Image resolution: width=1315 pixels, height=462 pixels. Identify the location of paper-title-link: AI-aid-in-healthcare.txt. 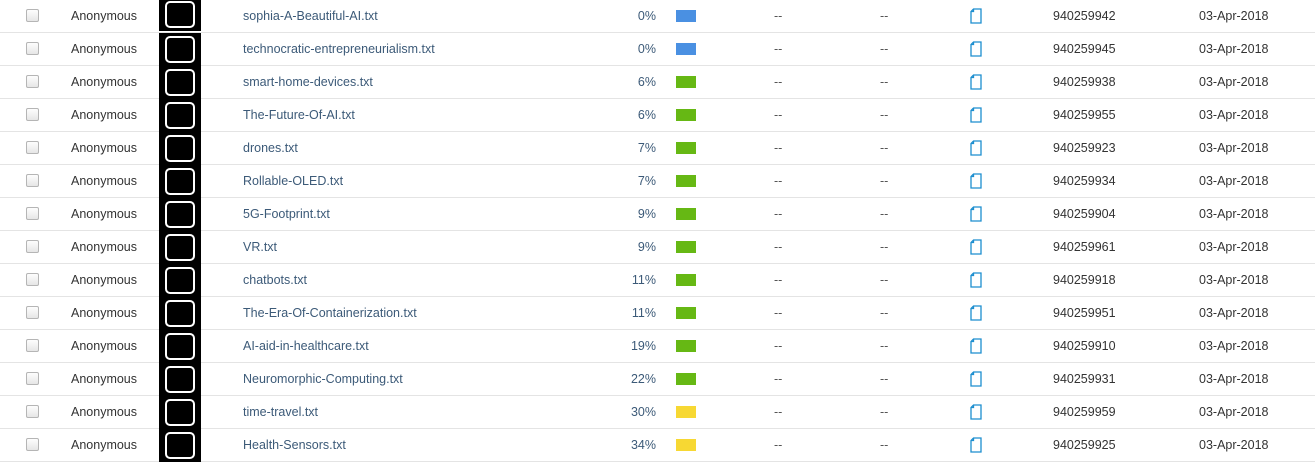
(306, 346).